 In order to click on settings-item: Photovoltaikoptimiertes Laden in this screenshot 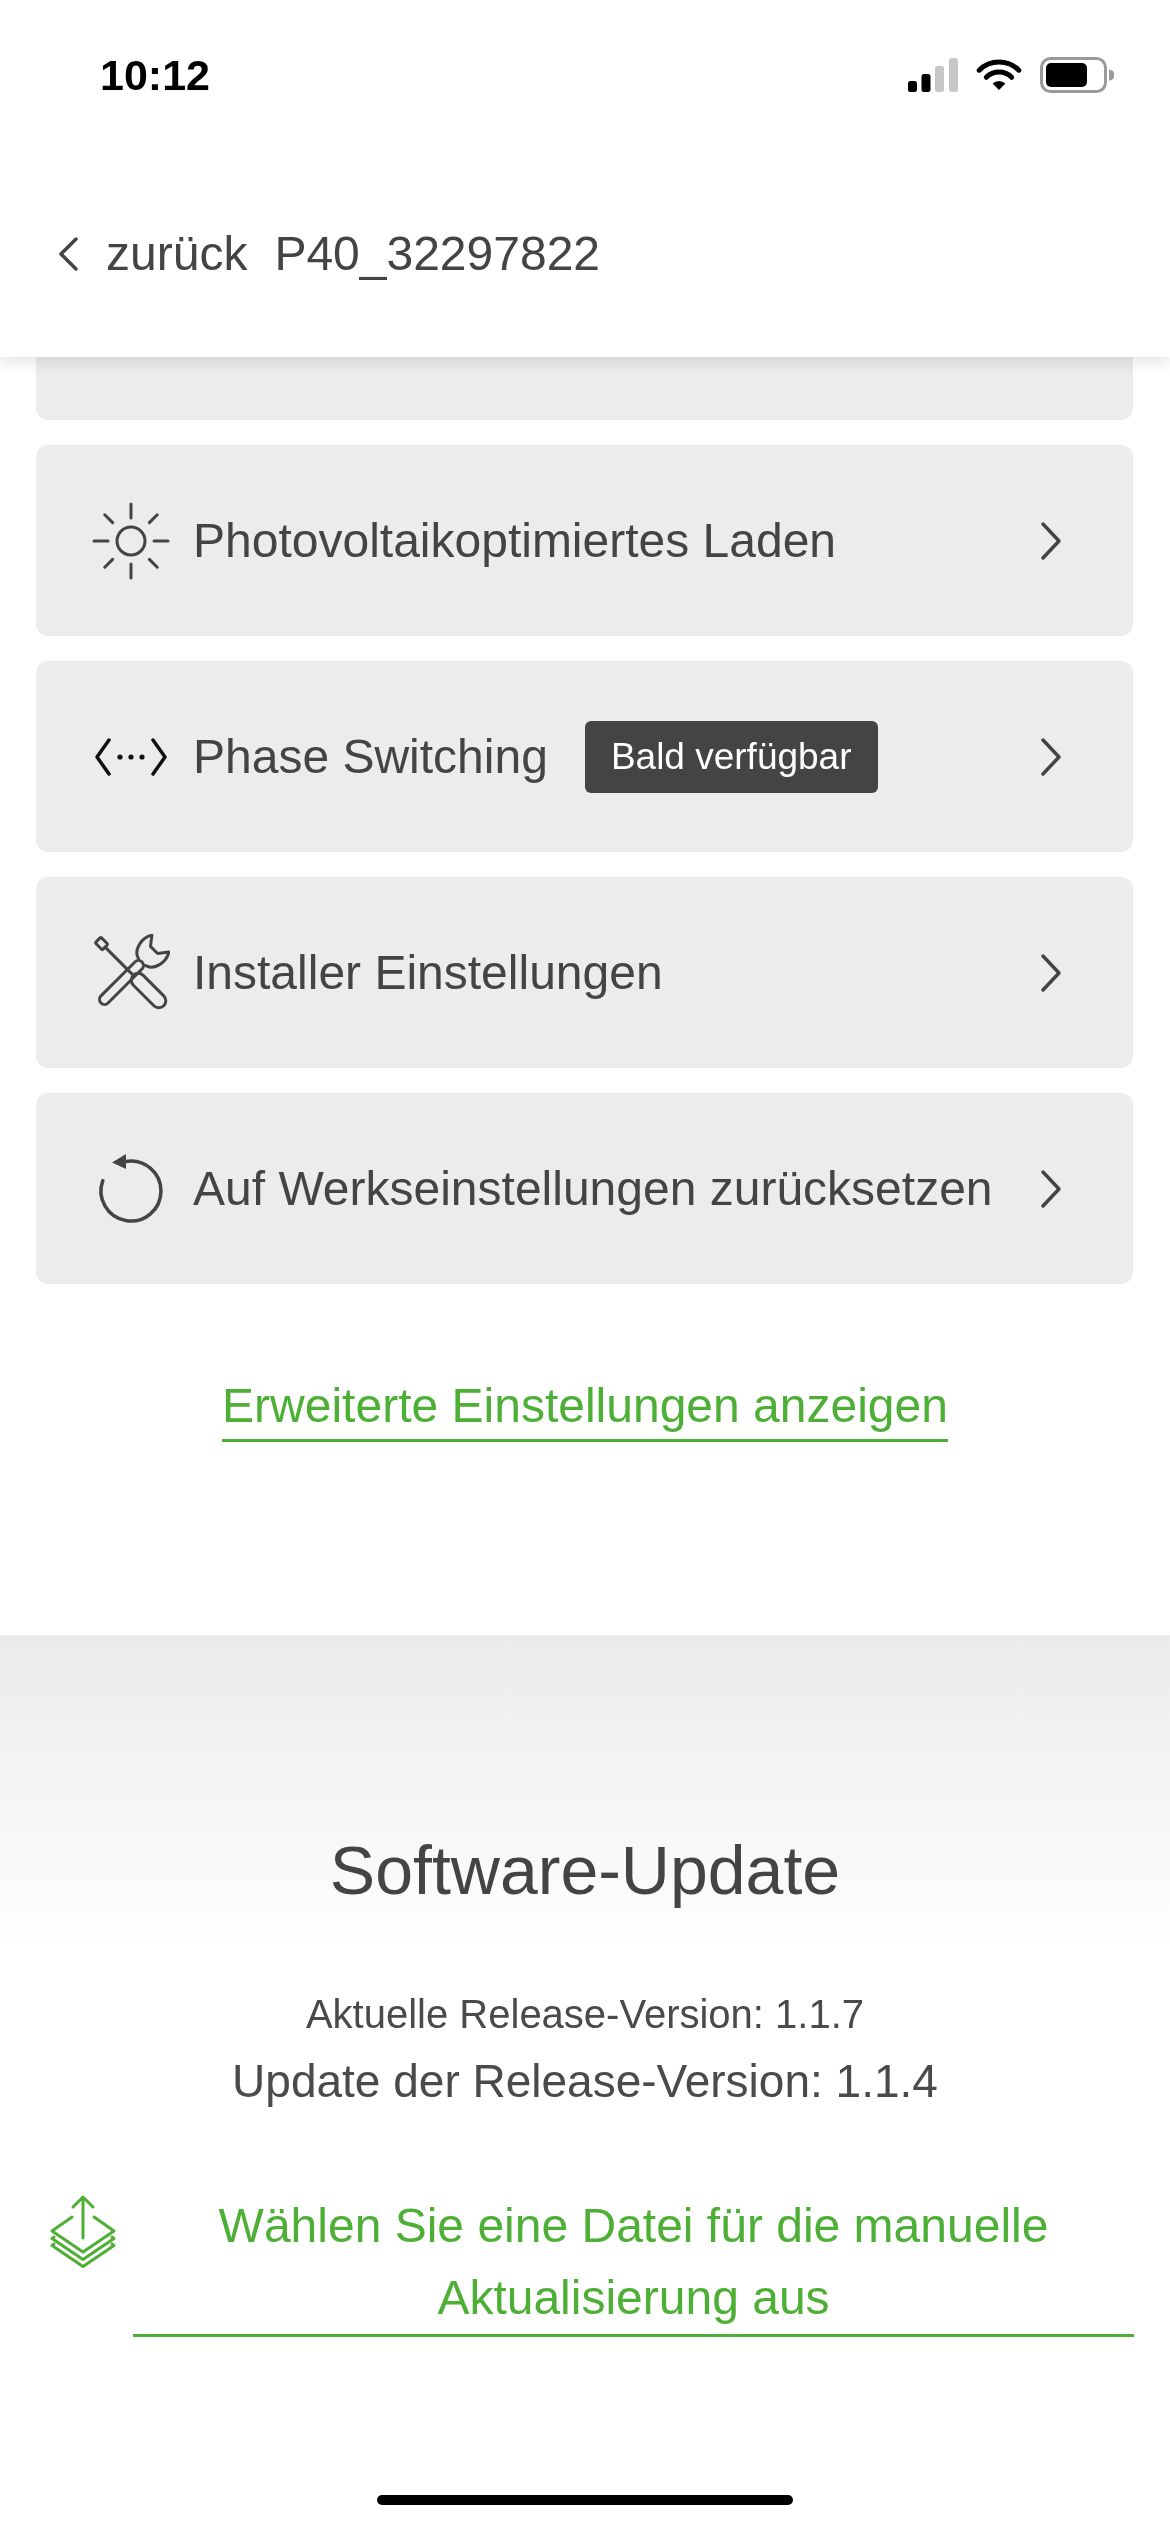, I will do `click(584, 540)`.